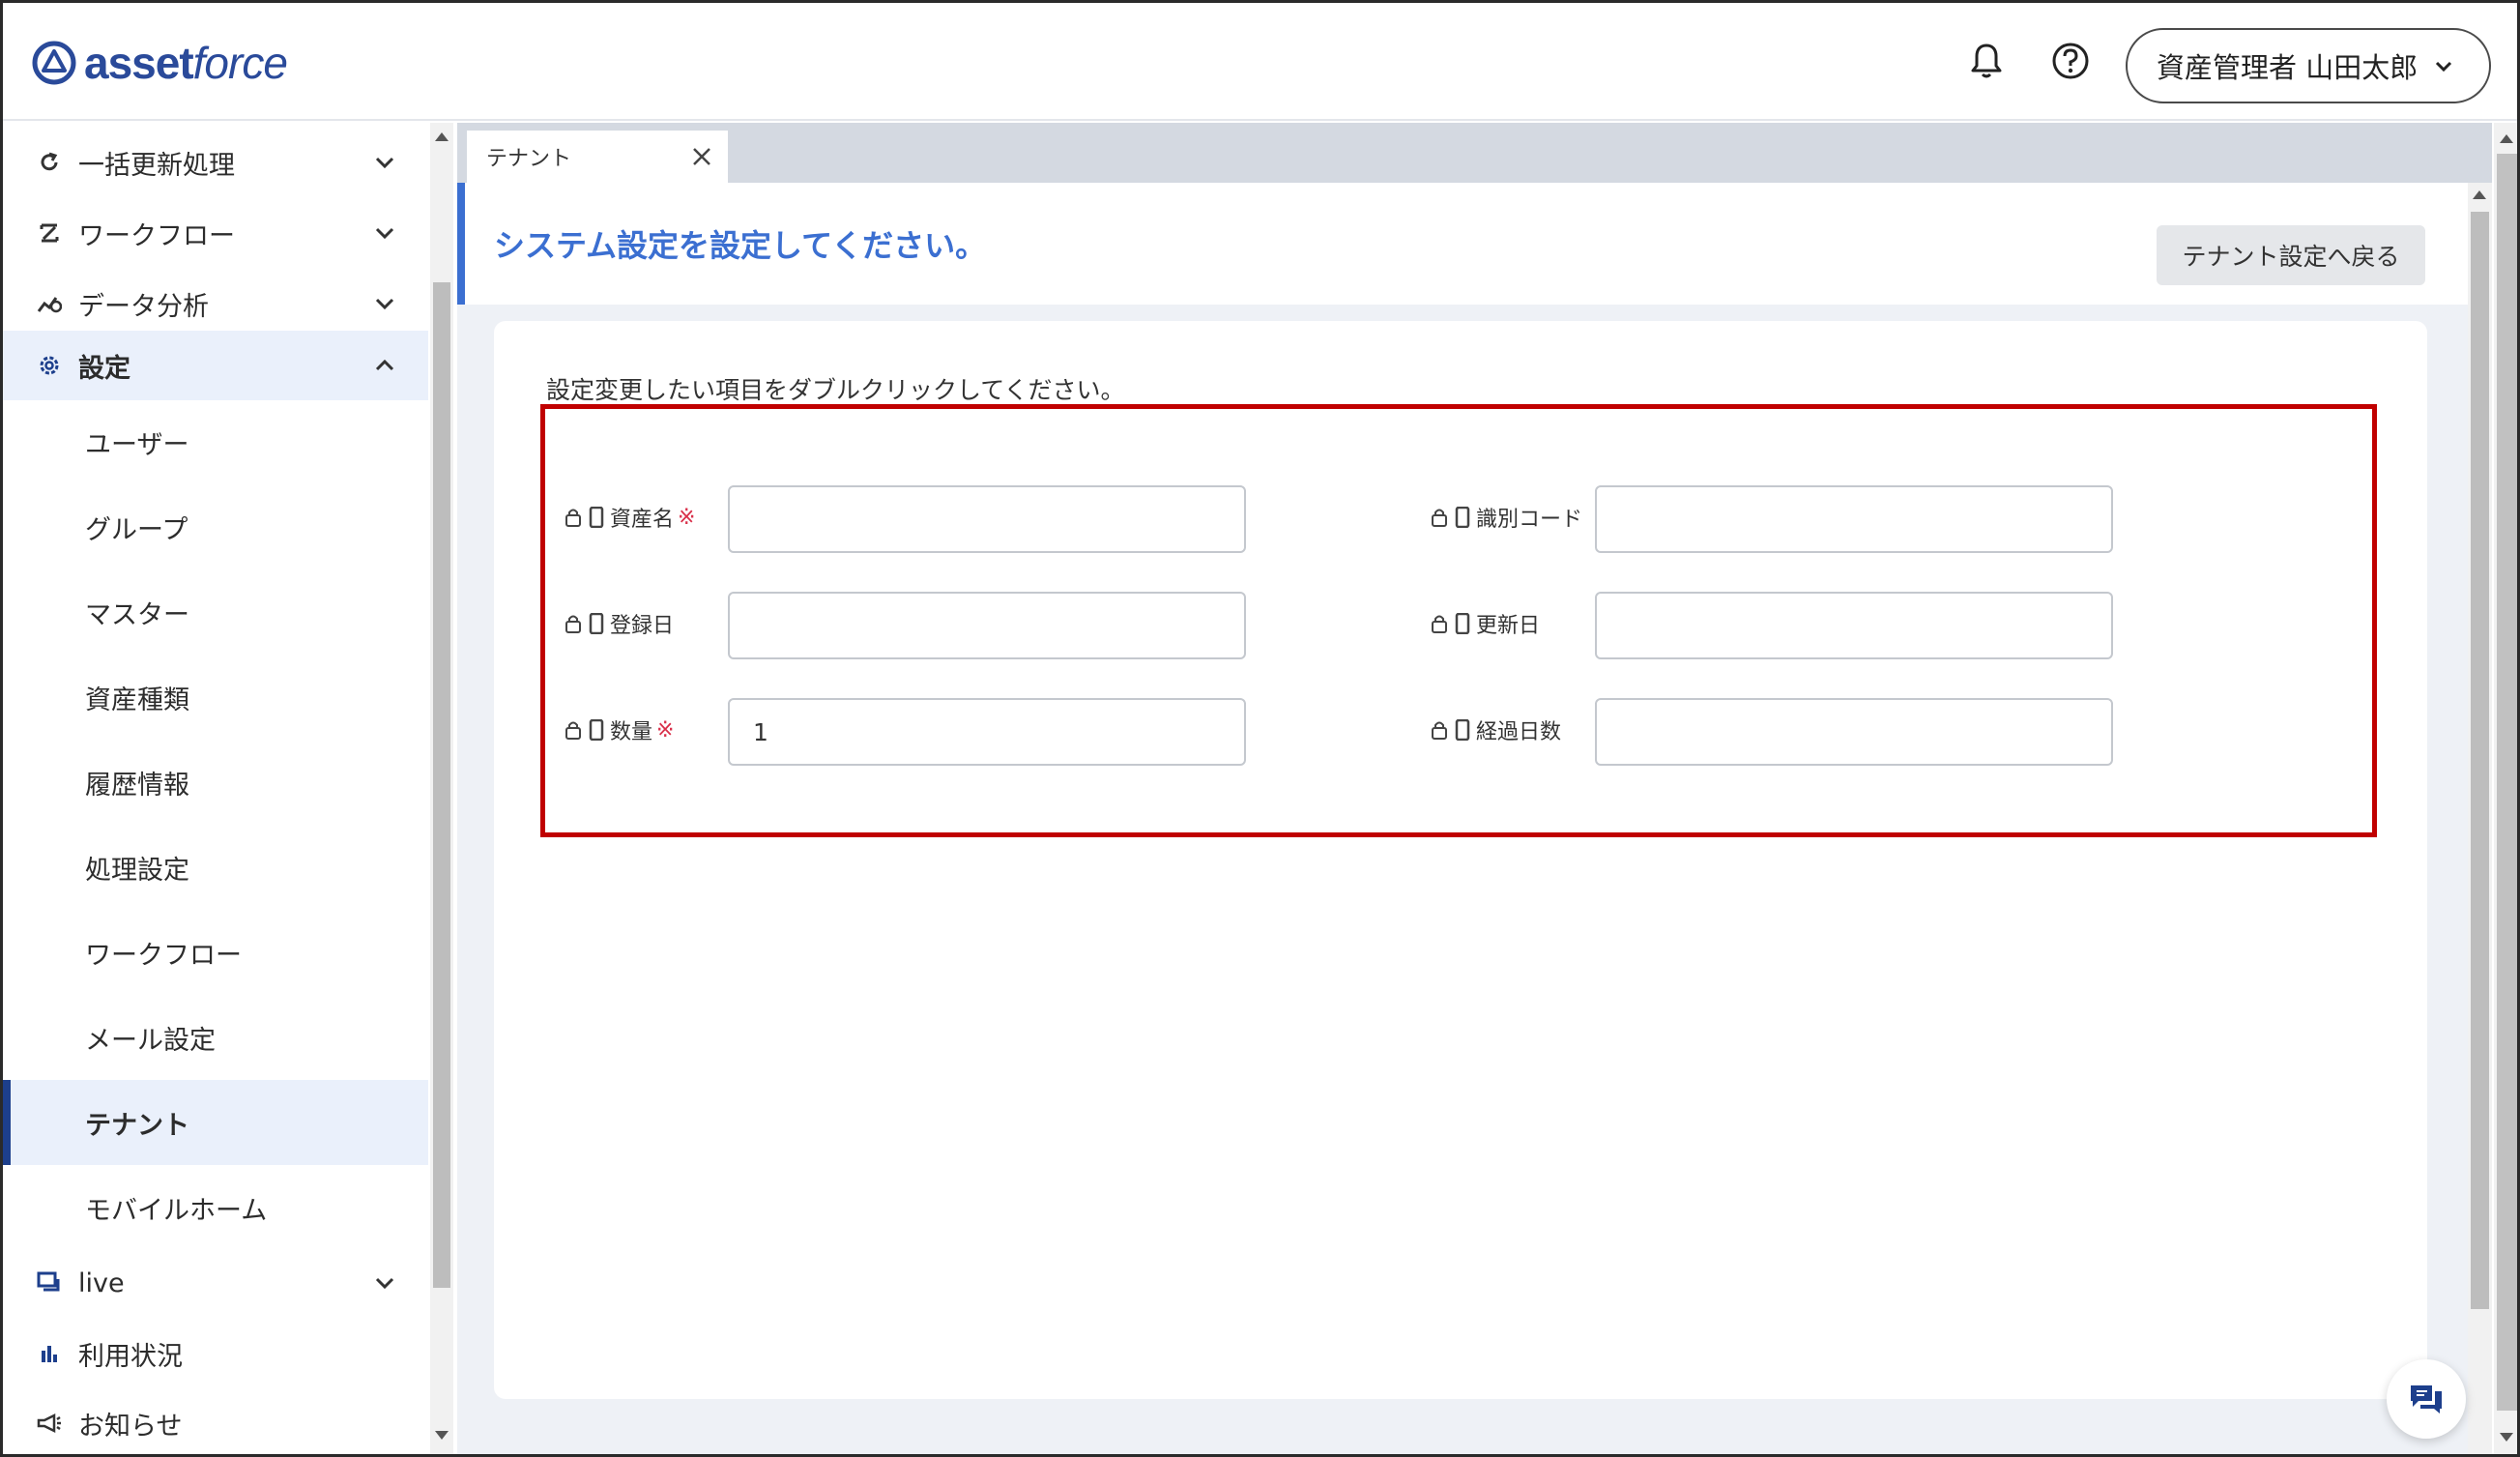  What do you see at coordinates (2507, 782) in the screenshot?
I see `window-scrollbar-thumb` at bounding box center [2507, 782].